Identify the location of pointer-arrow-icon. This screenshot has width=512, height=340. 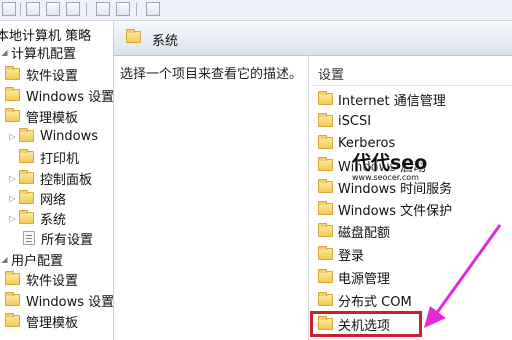
(463, 276).